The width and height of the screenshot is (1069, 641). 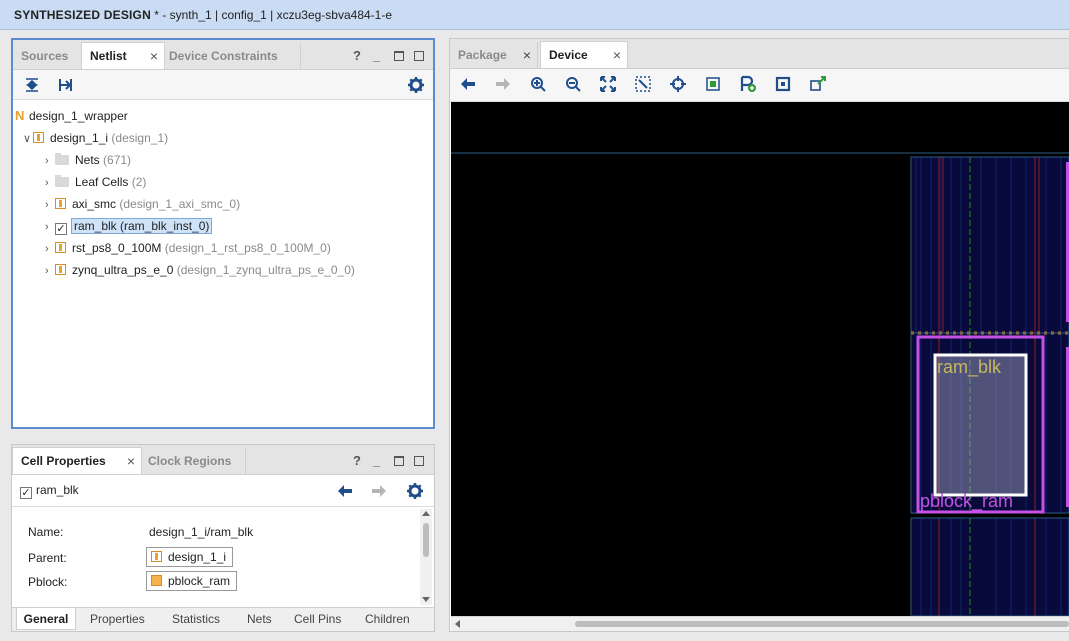 I want to click on tree-item-nets: › Nets (671), so click(x=88, y=160).